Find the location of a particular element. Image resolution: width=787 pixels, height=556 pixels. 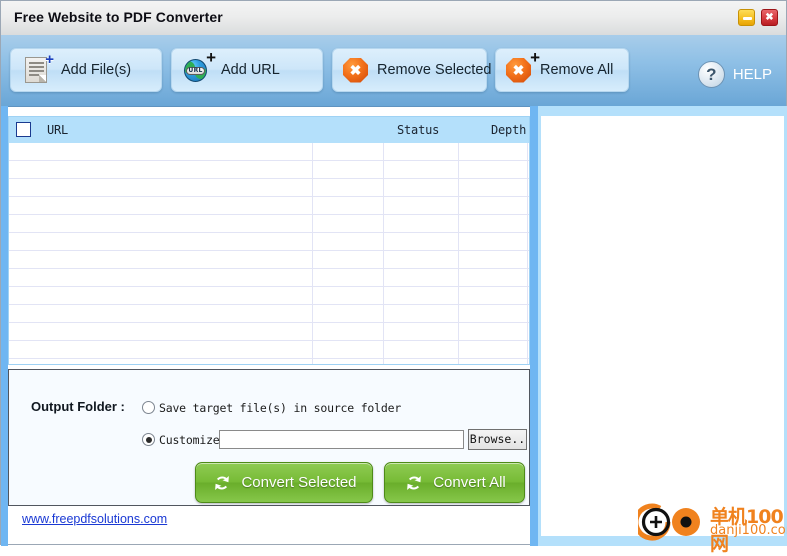

radio-save-in-source-folder is located at coordinates (148, 407).